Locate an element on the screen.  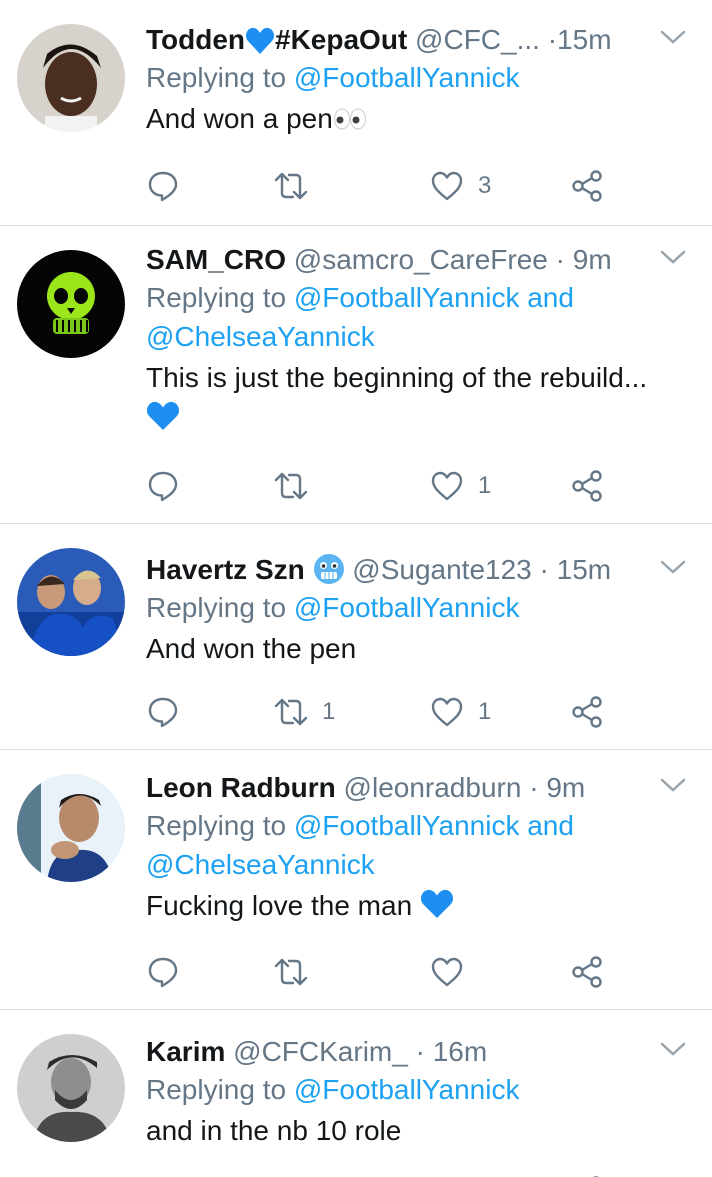
display-name-suffix: #KepaOut is located at coordinates (341, 39).